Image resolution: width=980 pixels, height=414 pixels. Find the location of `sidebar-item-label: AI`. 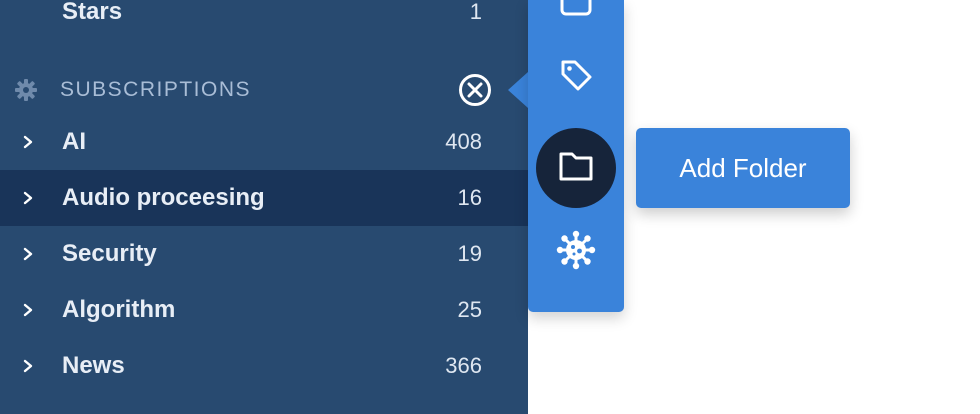

sidebar-item-label: AI is located at coordinates (74, 141).